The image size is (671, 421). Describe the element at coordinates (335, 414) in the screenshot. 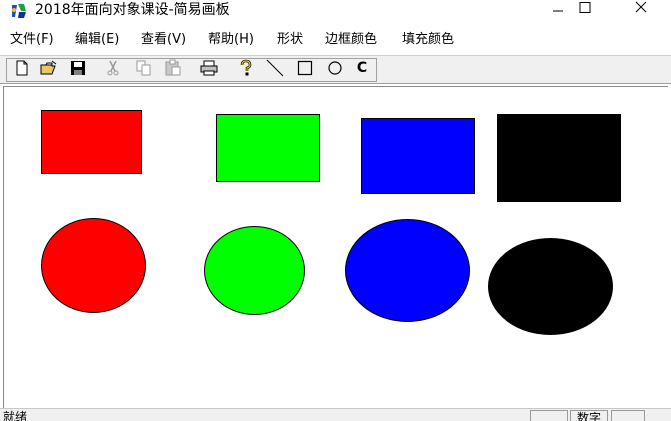

I see `status-bar: 就绪 数字` at that location.